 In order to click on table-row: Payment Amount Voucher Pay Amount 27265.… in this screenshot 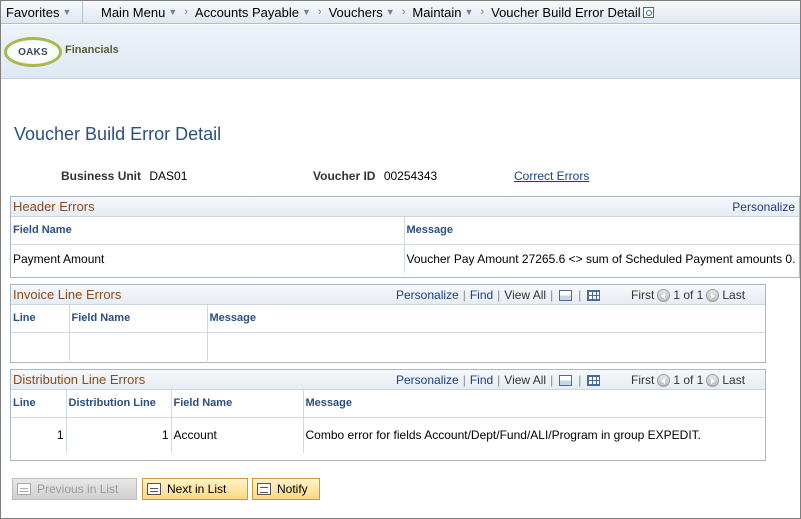, I will do `click(405, 258)`.